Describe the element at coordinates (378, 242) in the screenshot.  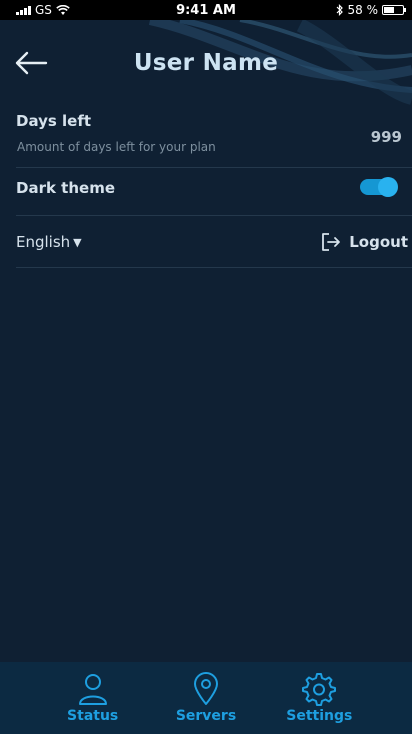
I see `logout-label: Logout` at that location.